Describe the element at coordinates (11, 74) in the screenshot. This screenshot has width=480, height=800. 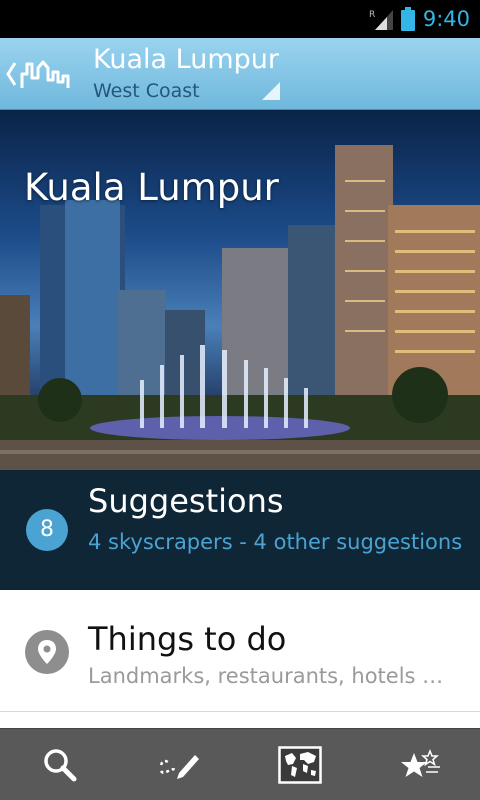
I see `chevron-left-icon` at that location.